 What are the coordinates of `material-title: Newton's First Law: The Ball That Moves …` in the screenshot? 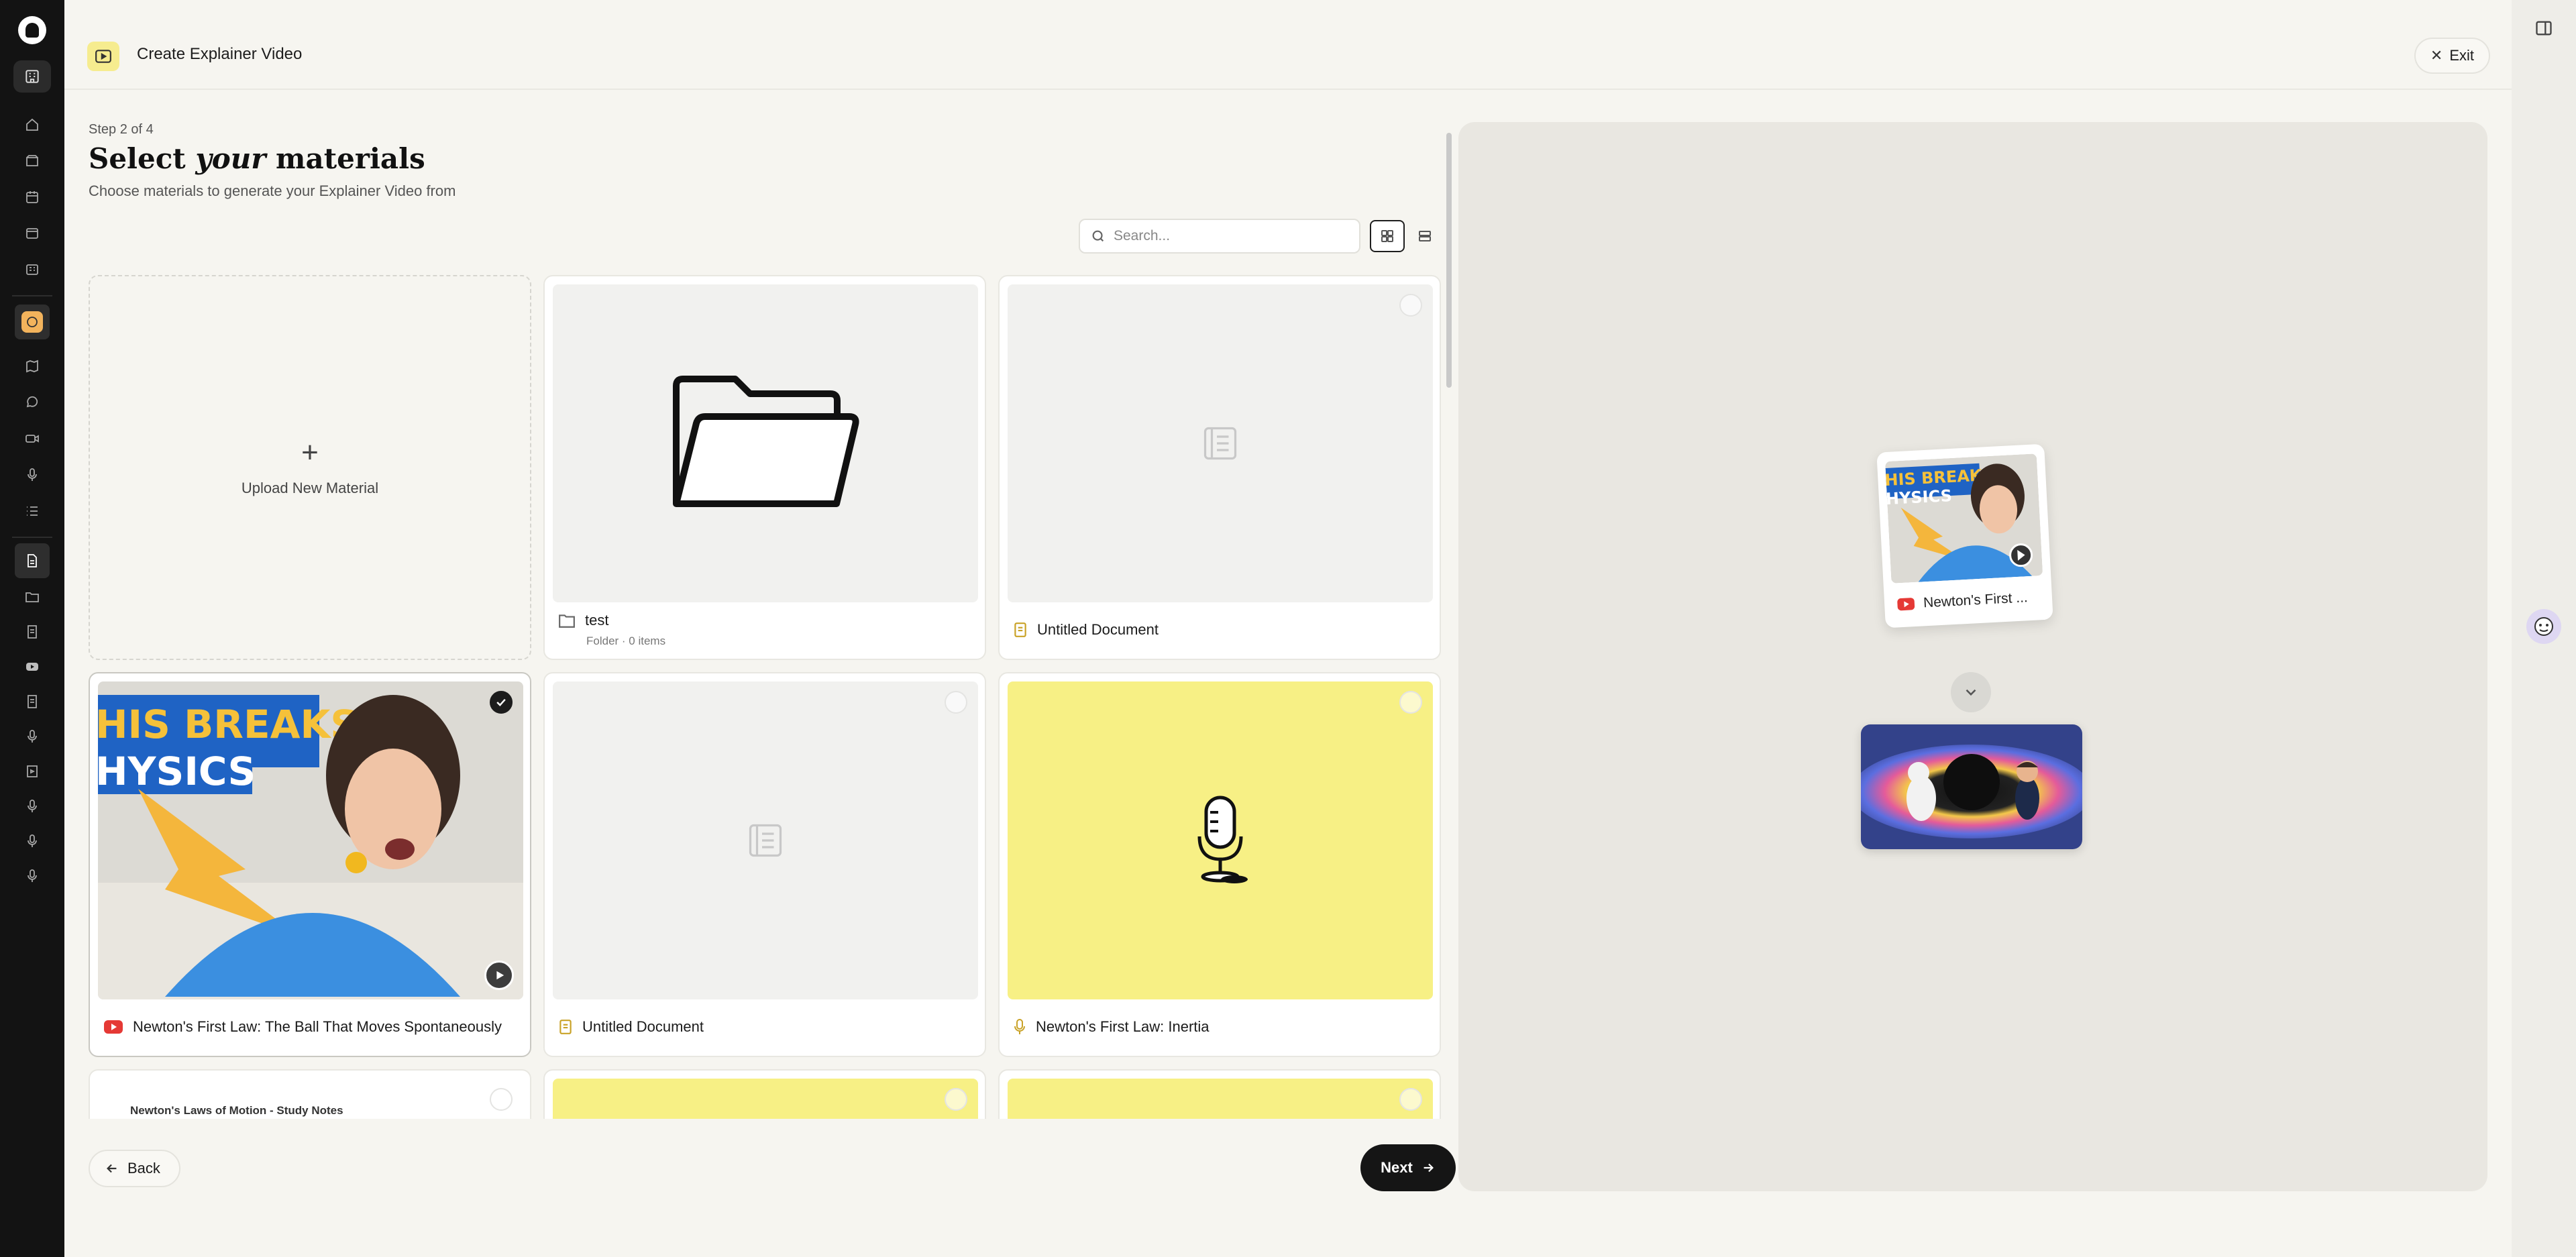 It's located at (302, 1027).